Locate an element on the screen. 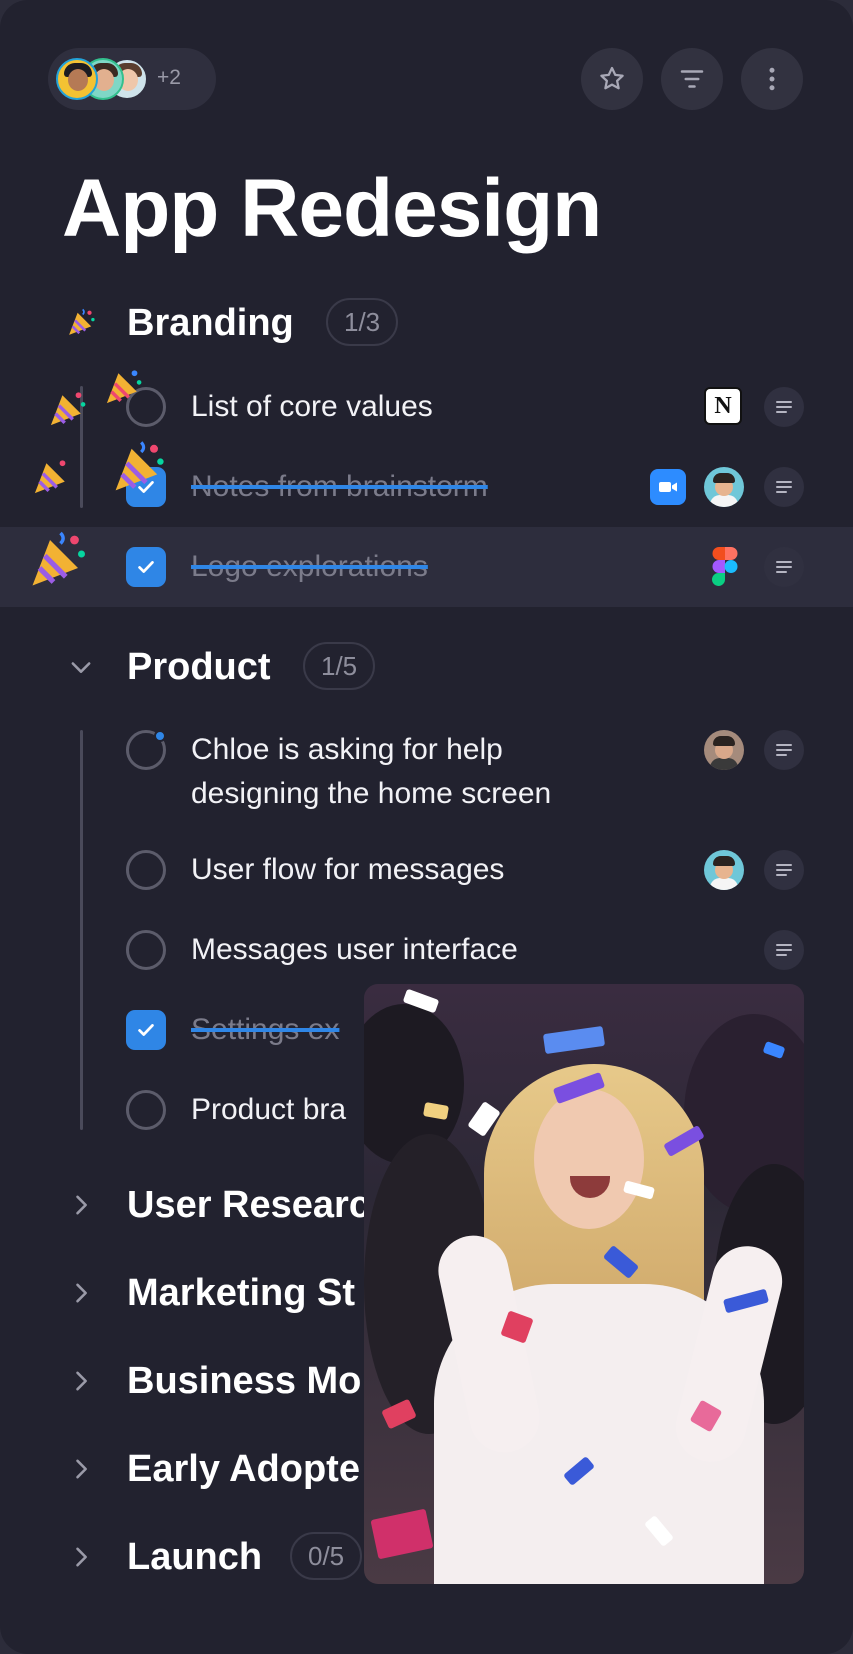 The image size is (853, 1654). task-label: User flow for messages is located at coordinates (348, 869).